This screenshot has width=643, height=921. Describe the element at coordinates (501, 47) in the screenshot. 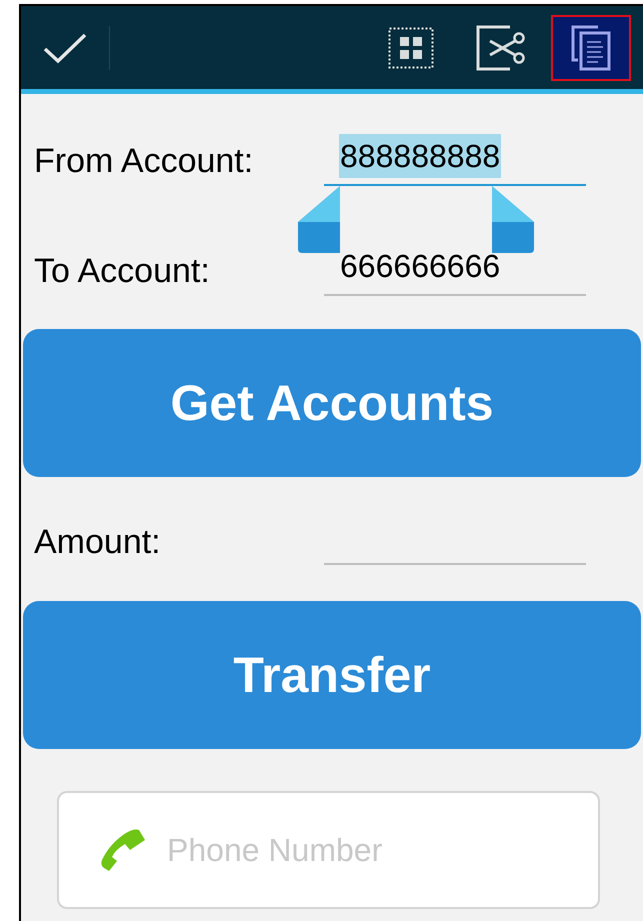

I see `scissors-icon` at that location.